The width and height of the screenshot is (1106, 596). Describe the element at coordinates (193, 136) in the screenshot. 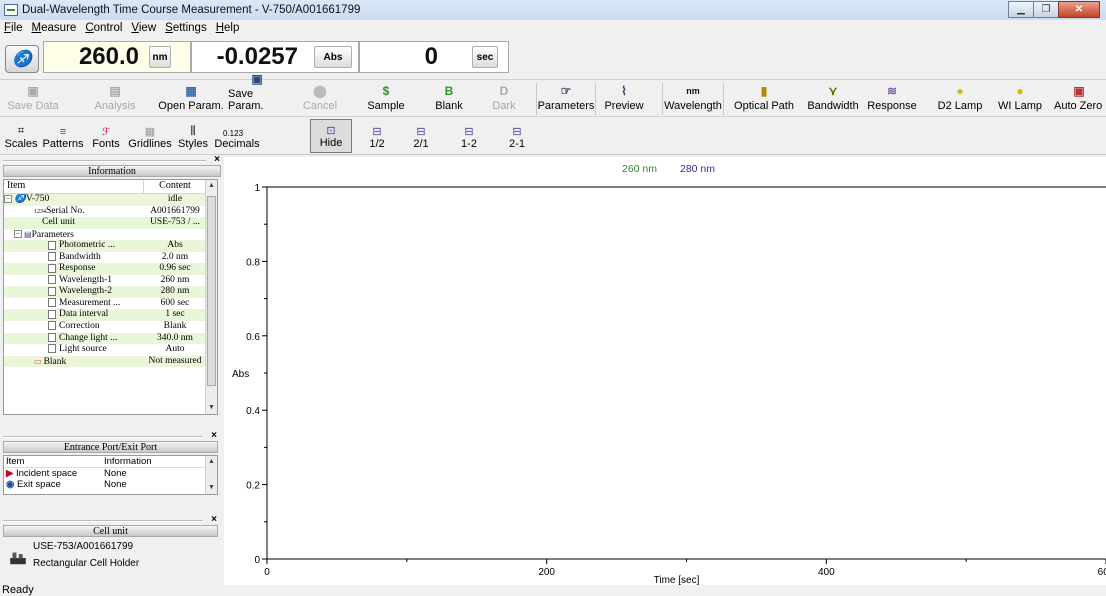

I see `styles-button: ⫼ Styles` at that location.